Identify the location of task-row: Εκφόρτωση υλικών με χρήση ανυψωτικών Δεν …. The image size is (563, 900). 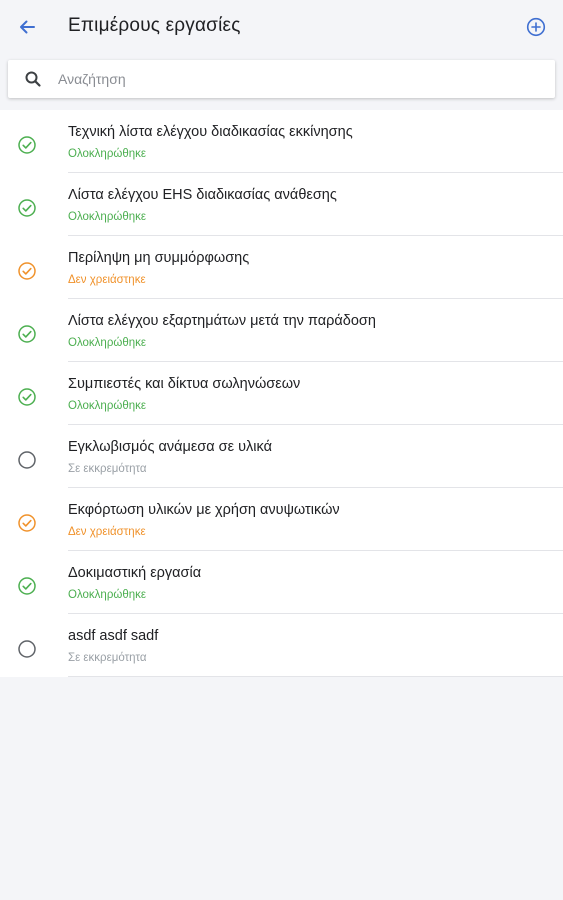
(281, 519).